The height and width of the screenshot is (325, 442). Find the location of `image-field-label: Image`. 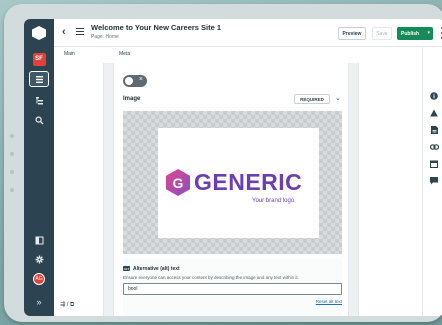

image-field-label: Image is located at coordinates (132, 99).